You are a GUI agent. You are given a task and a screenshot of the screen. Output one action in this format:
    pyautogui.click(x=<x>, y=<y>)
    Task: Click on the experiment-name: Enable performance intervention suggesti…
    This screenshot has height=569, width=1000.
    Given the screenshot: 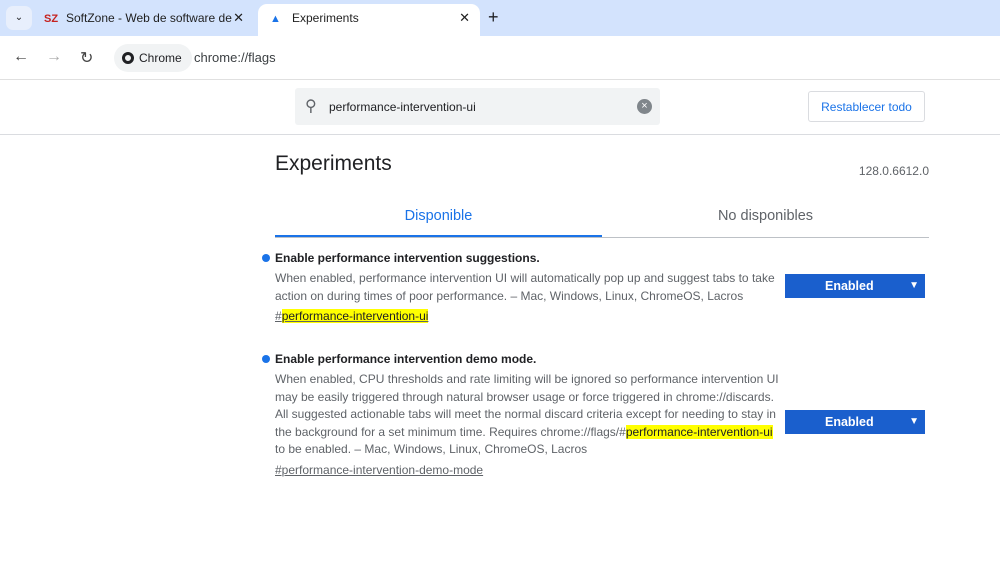 What is the action you would take?
    pyautogui.click(x=407, y=258)
    